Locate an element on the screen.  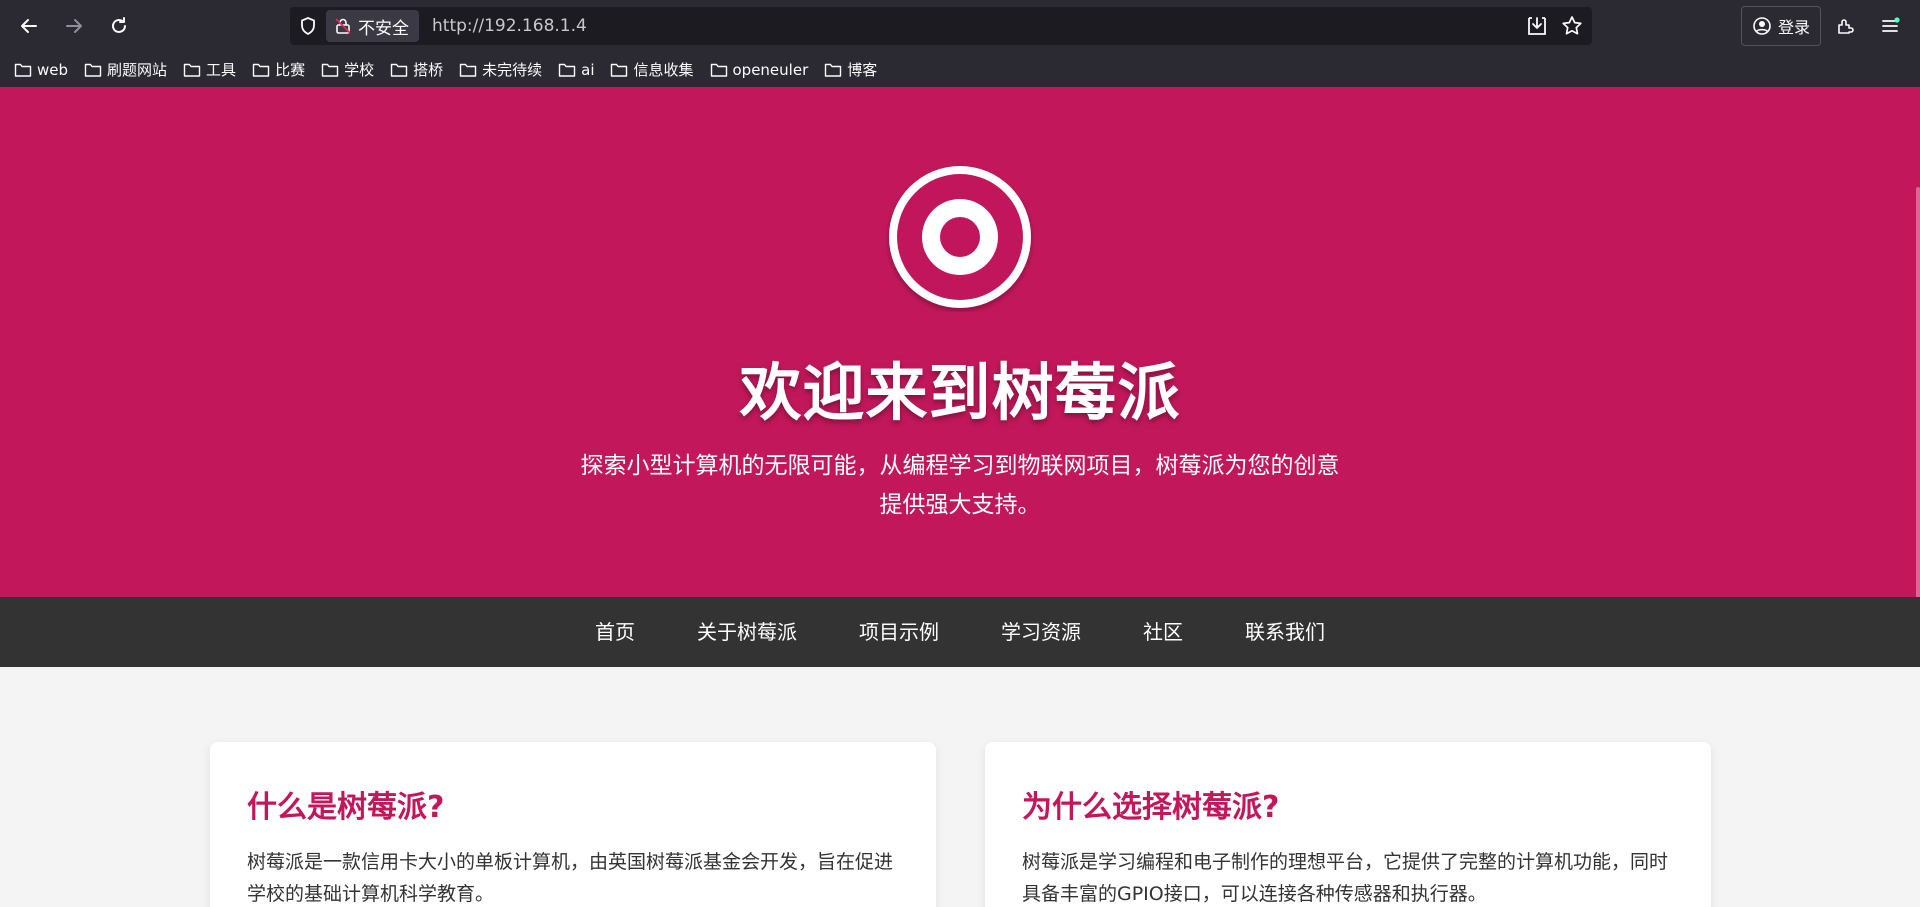
reload-icon is located at coordinates (119, 25).